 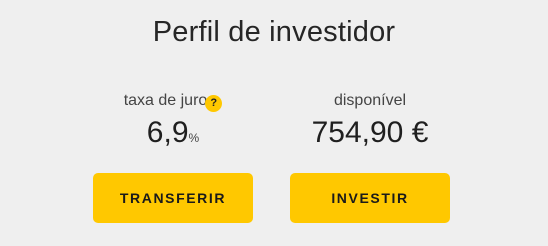 I want to click on available-balance-stat: disponível 754,90 €, so click(x=370, y=120).